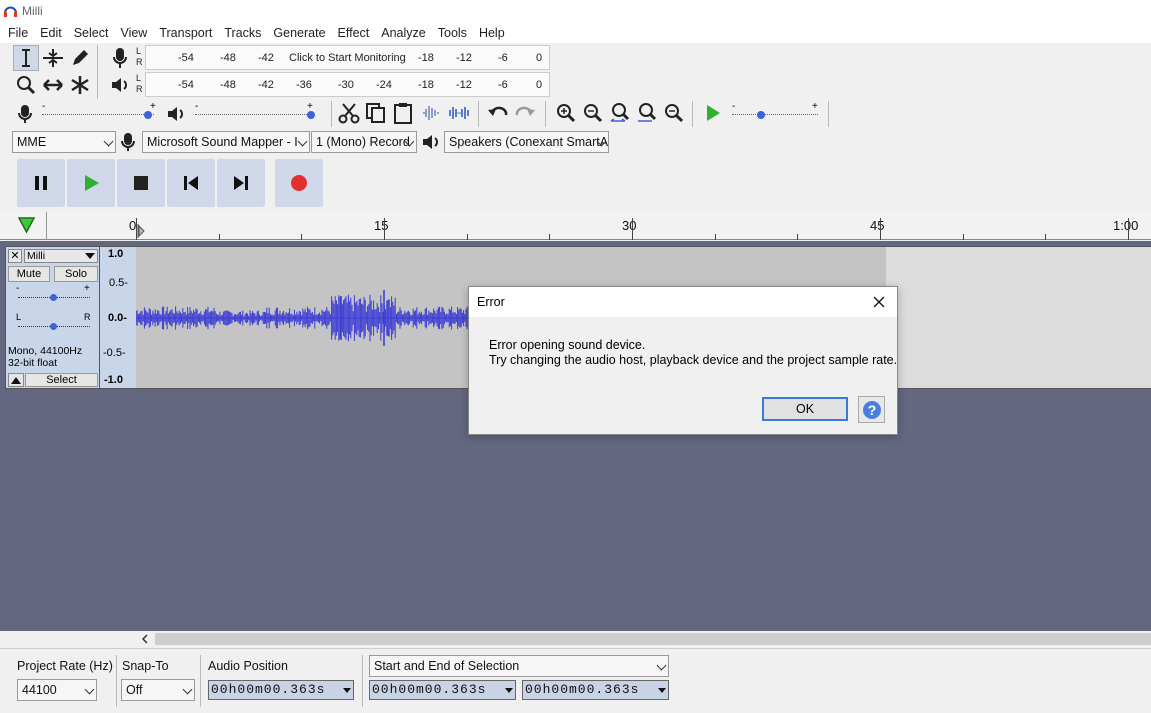 The width and height of the screenshot is (1151, 713). I want to click on audio-position-label: Audio Position, so click(248, 666).